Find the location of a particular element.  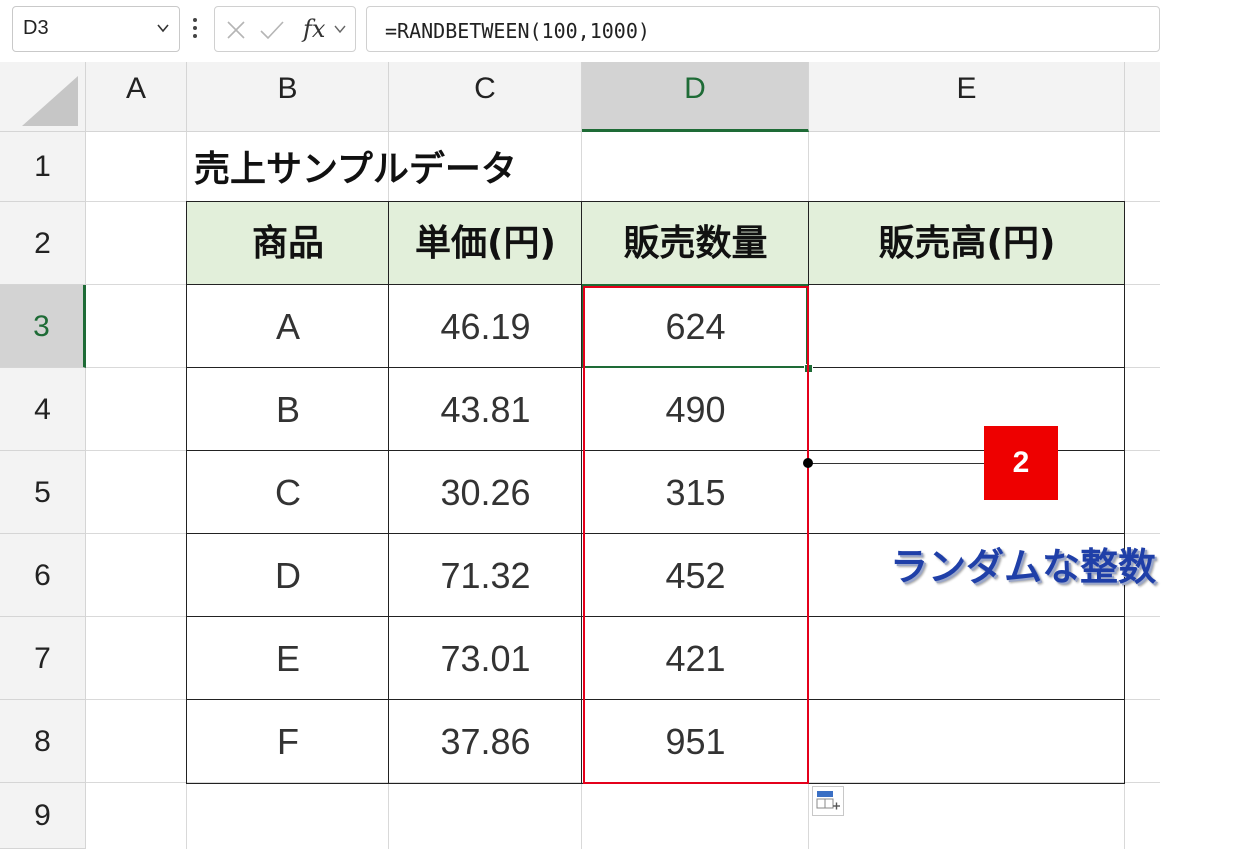

row-header-3: 3 is located at coordinates (43, 326).